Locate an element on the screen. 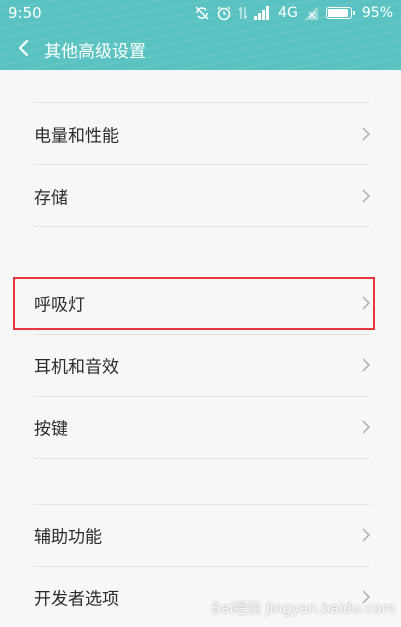 Image resolution: width=401 pixels, height=627 pixels. item-label: 耳机和音效 is located at coordinates (76, 365).